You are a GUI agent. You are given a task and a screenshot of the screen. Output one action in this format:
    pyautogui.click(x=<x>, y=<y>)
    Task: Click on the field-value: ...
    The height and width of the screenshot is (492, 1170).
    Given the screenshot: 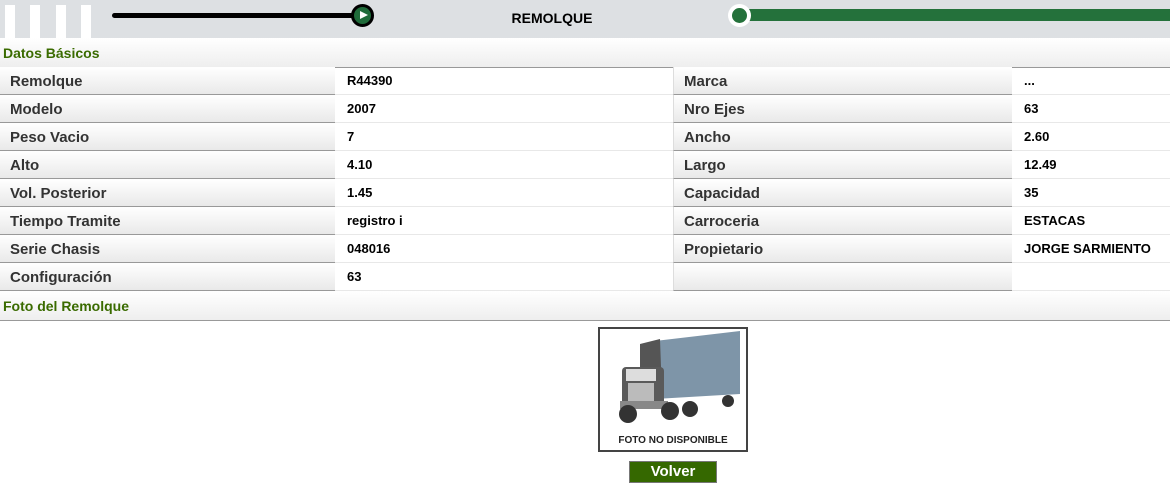 What is the action you would take?
    pyautogui.click(x=1091, y=81)
    